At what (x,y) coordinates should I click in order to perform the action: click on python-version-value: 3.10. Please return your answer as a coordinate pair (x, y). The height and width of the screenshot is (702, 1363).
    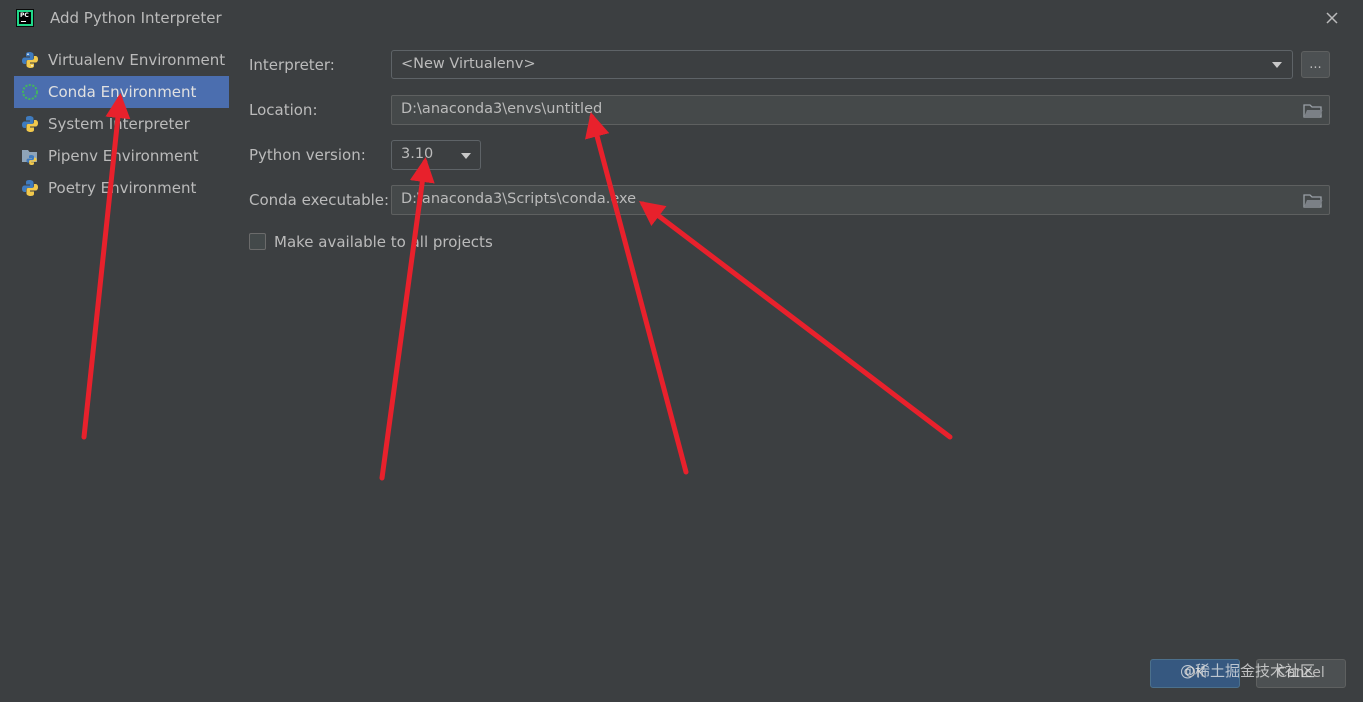
    Looking at the image, I should click on (417, 154).